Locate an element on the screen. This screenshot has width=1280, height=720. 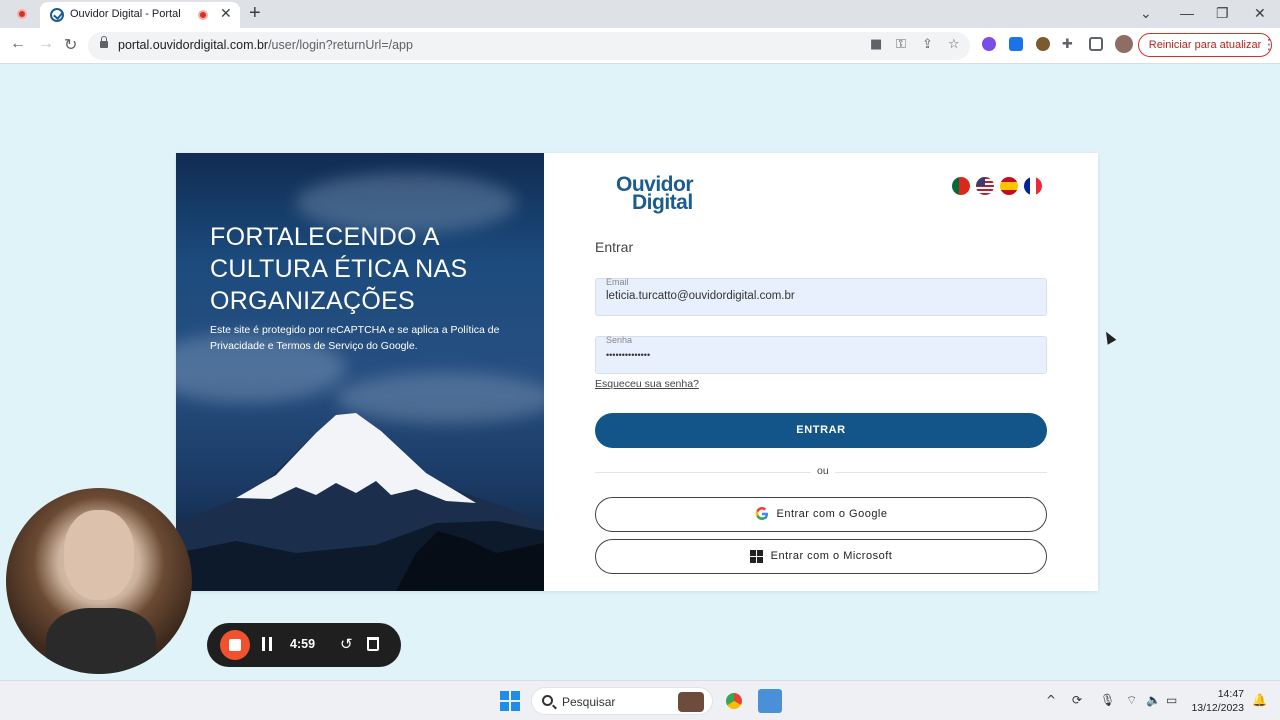
key-icon: ⚿ is located at coordinates (901, 44).